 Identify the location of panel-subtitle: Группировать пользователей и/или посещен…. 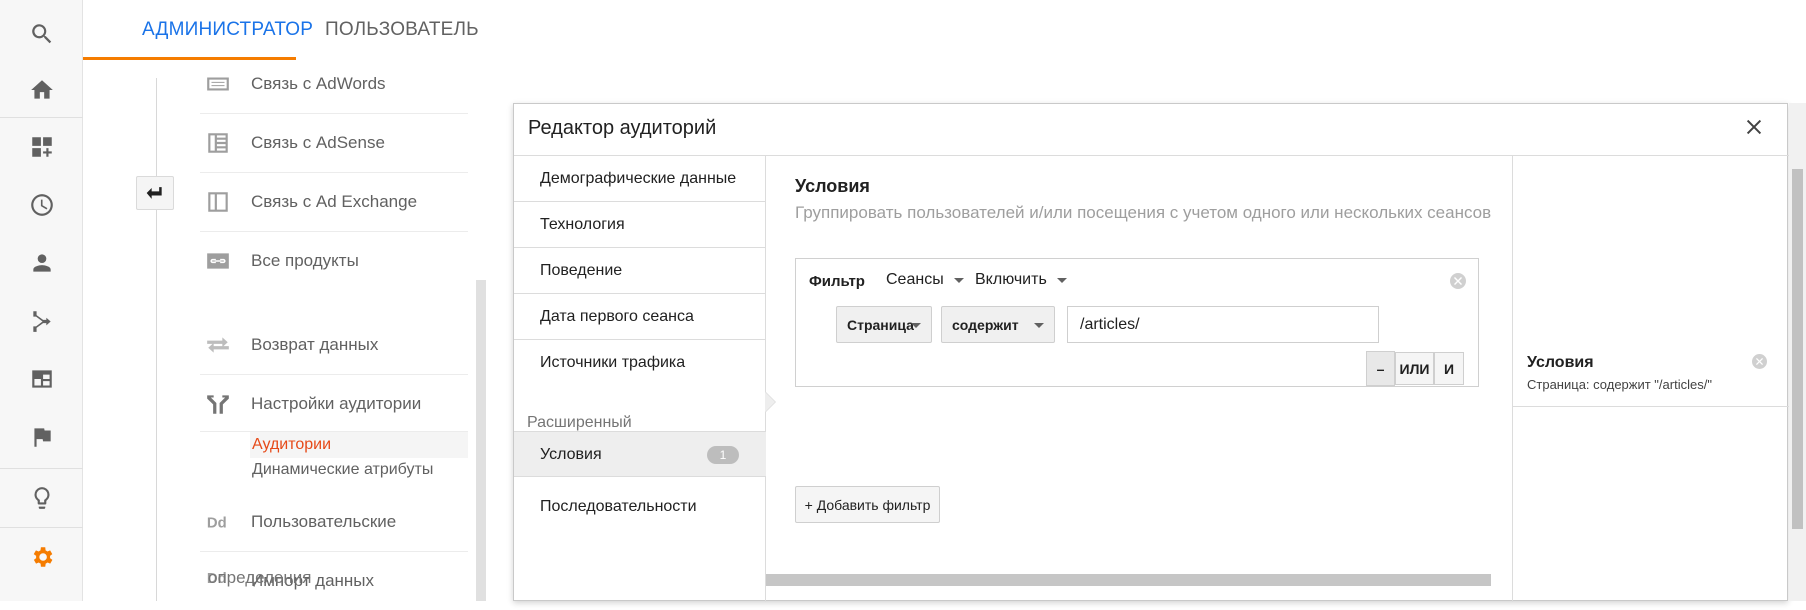
(1143, 212).